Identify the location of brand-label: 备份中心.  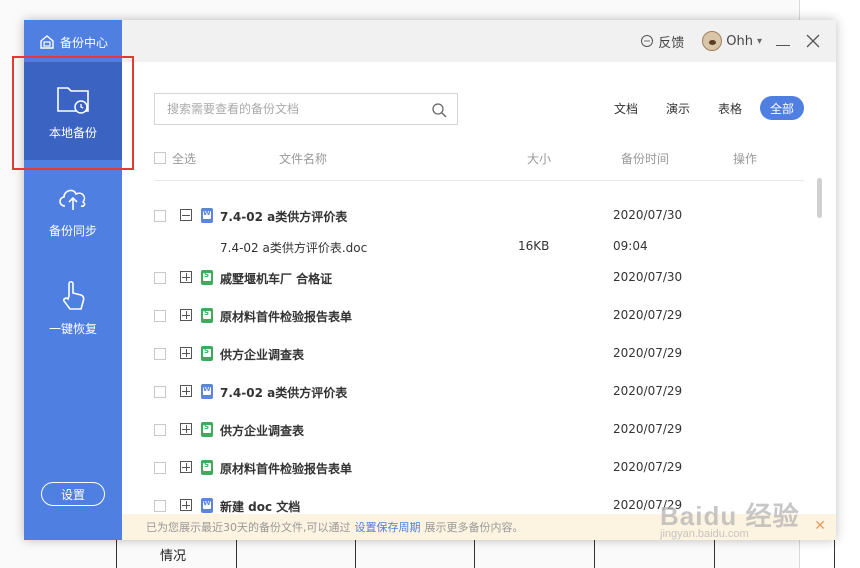
(84, 42).